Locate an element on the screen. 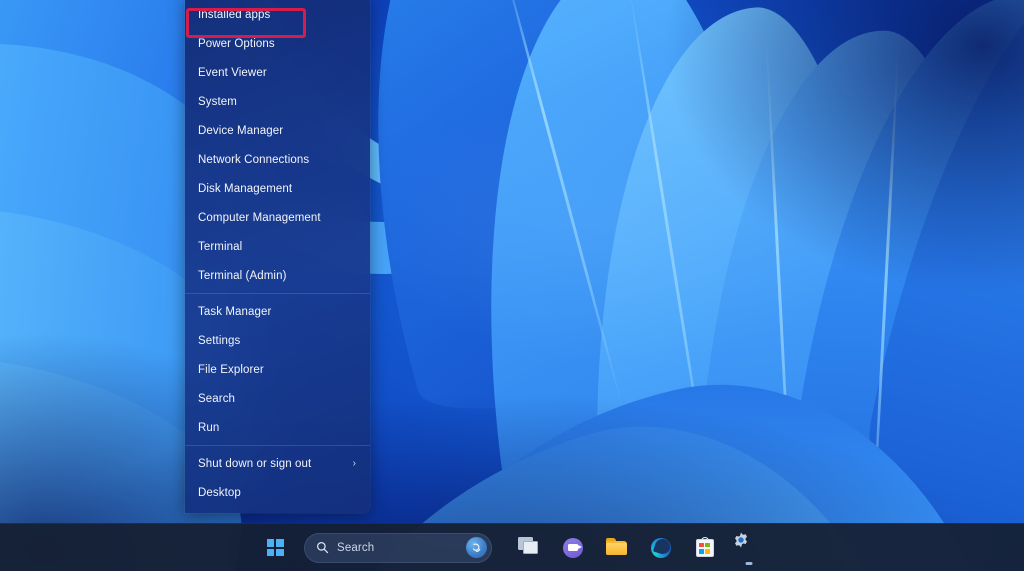  settings-gear-icon is located at coordinates (741, 540).